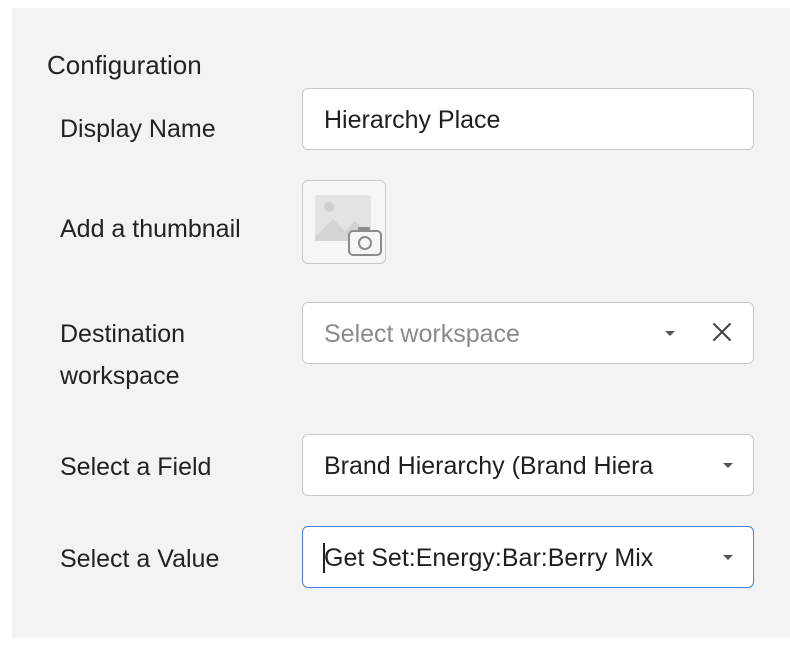 The image size is (790, 646). Describe the element at coordinates (140, 559) in the screenshot. I see `value-label: Select a Value` at that location.